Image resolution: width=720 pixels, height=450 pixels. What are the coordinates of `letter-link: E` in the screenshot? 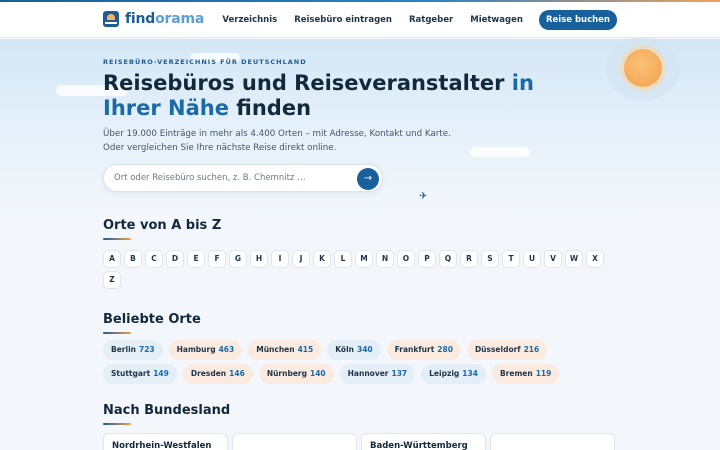 It's located at (196, 259).